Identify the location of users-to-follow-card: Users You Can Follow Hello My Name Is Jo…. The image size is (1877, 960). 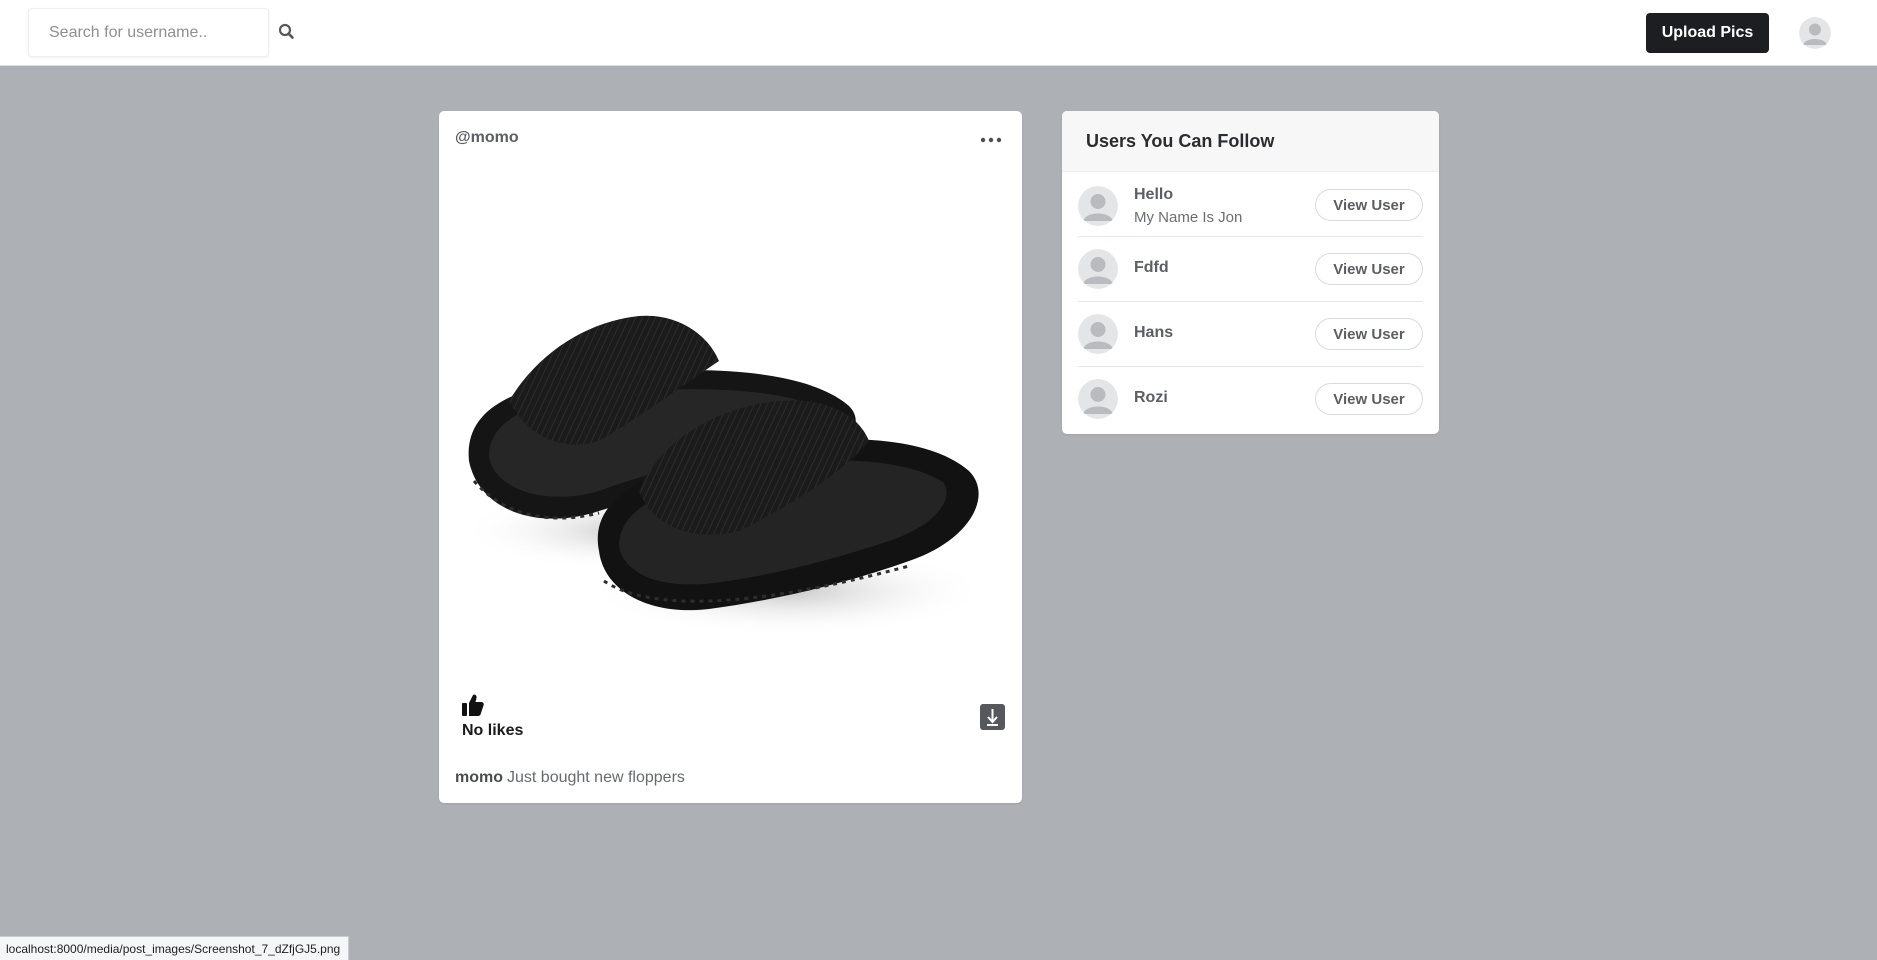
(1250, 272).